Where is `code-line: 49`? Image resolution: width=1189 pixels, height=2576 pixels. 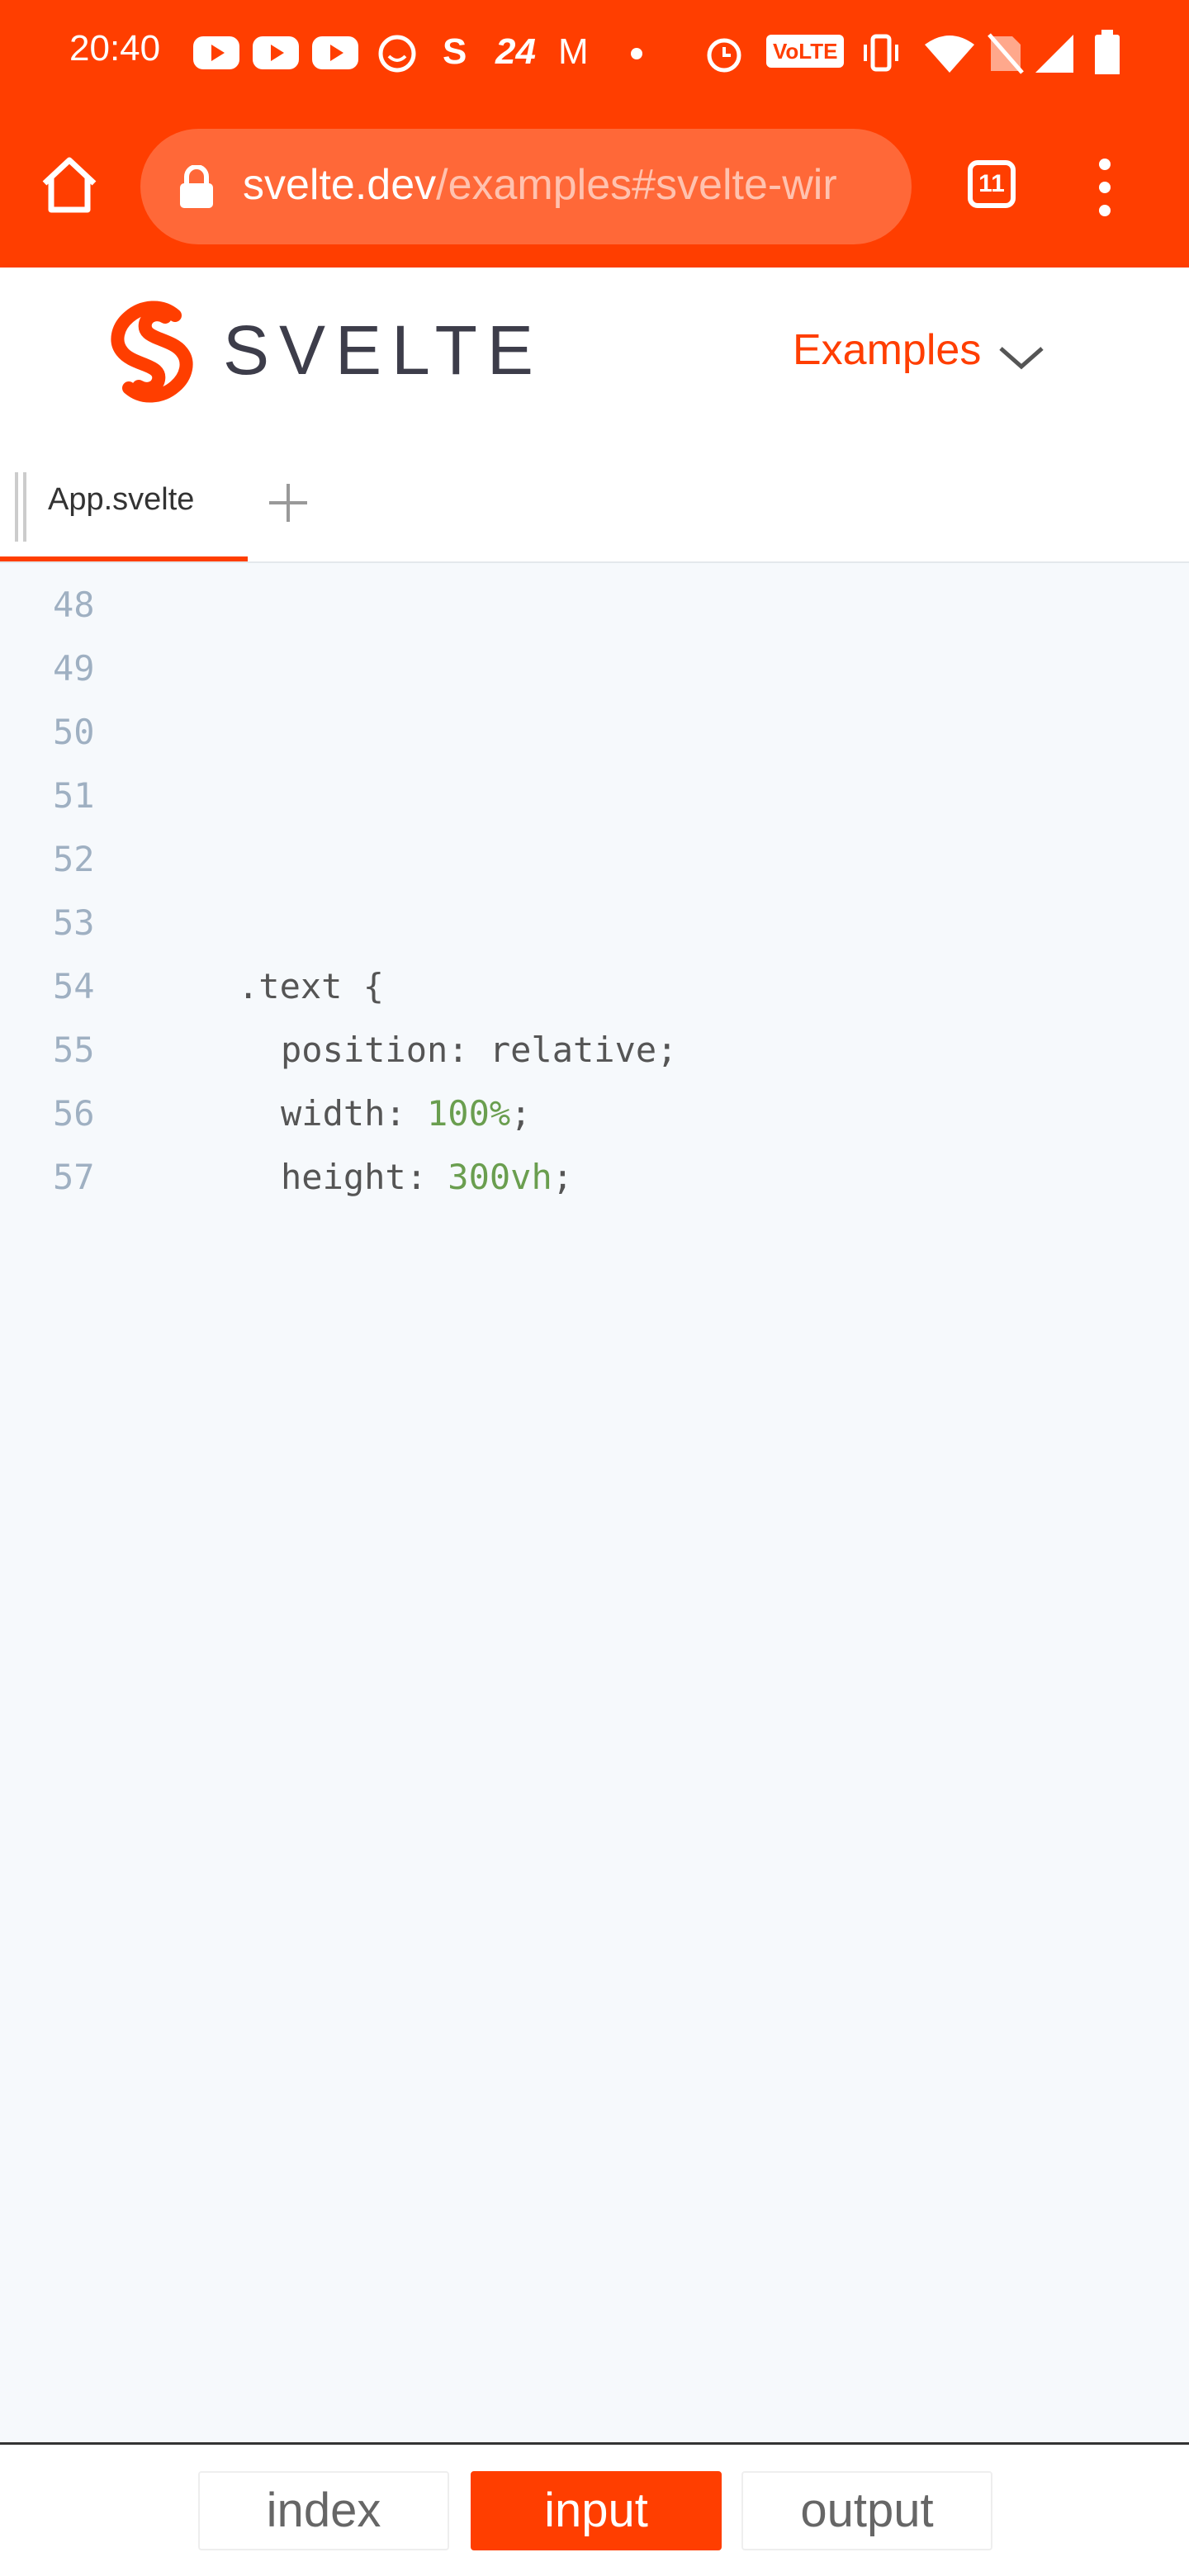
code-line: 49 is located at coordinates (594, 668).